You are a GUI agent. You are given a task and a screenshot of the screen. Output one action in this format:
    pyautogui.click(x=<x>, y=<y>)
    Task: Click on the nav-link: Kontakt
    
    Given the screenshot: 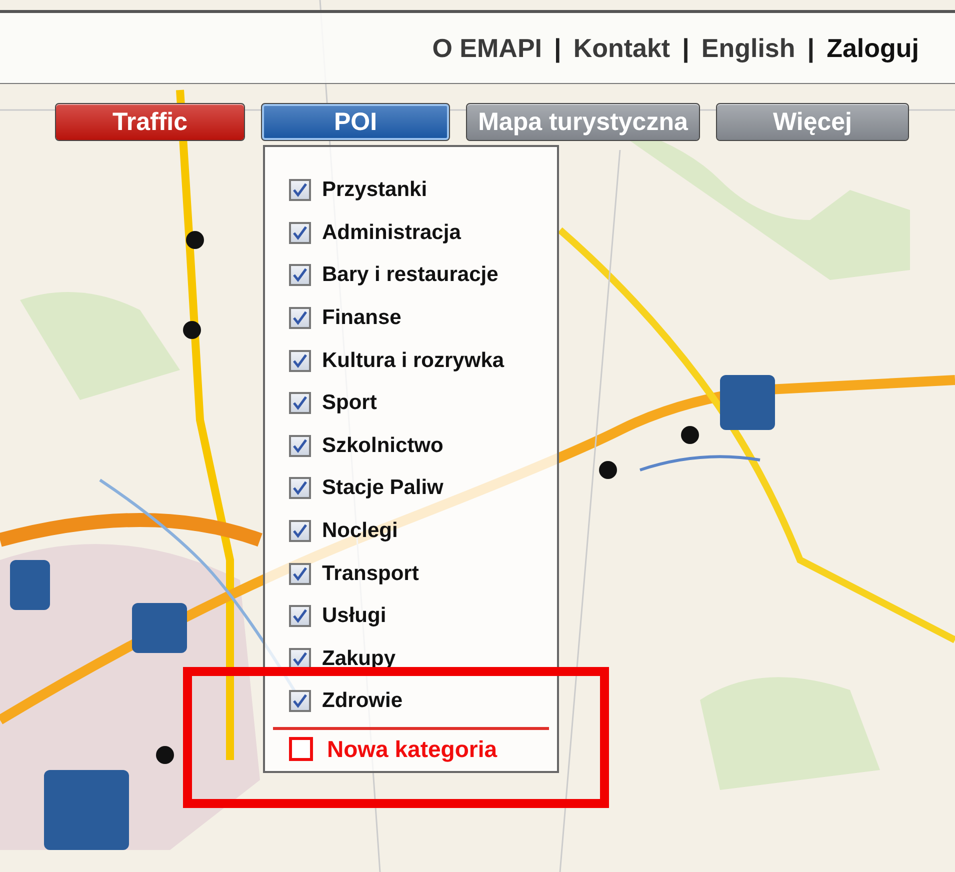 What is the action you would take?
    pyautogui.click(x=621, y=48)
    